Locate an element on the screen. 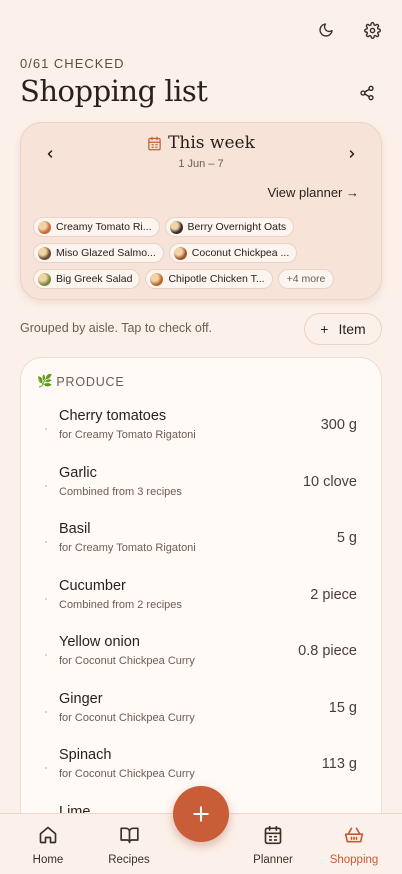  home-icon is located at coordinates (48, 835).